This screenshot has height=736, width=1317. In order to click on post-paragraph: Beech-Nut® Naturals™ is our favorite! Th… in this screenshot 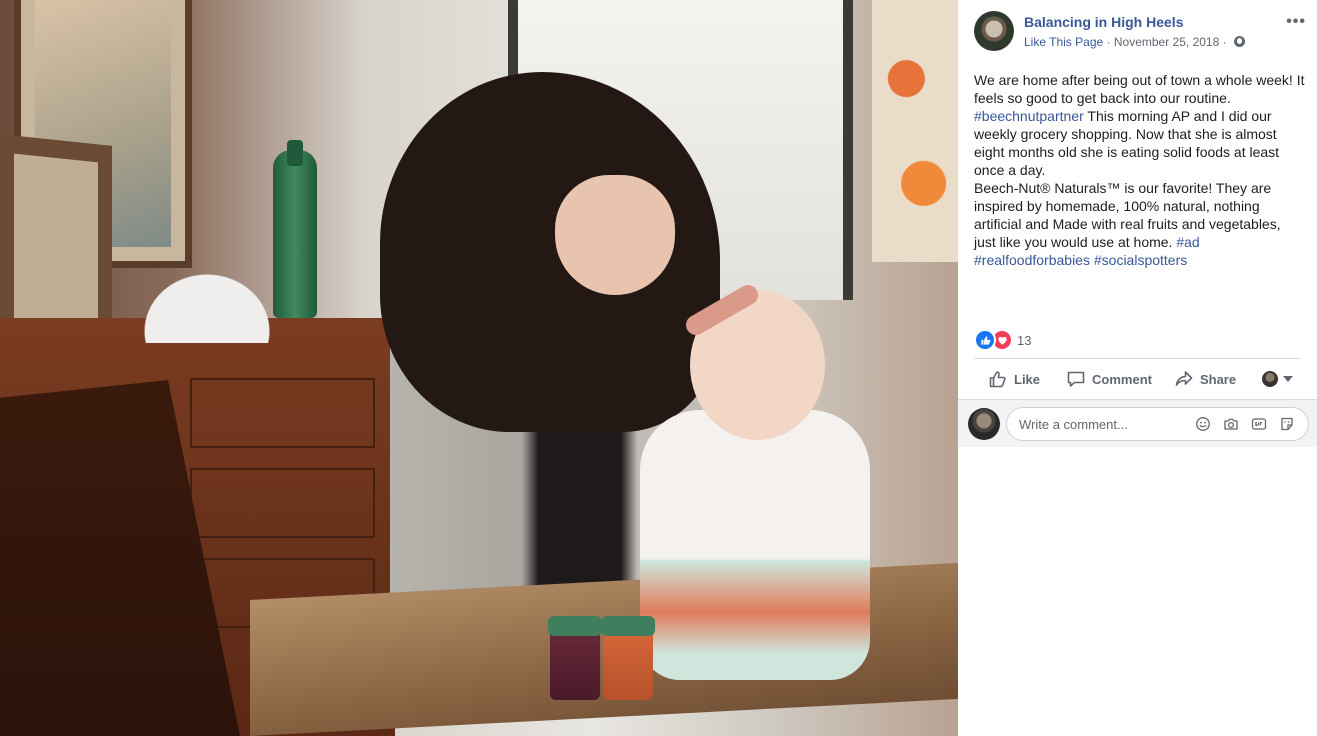, I will do `click(1140, 224)`.